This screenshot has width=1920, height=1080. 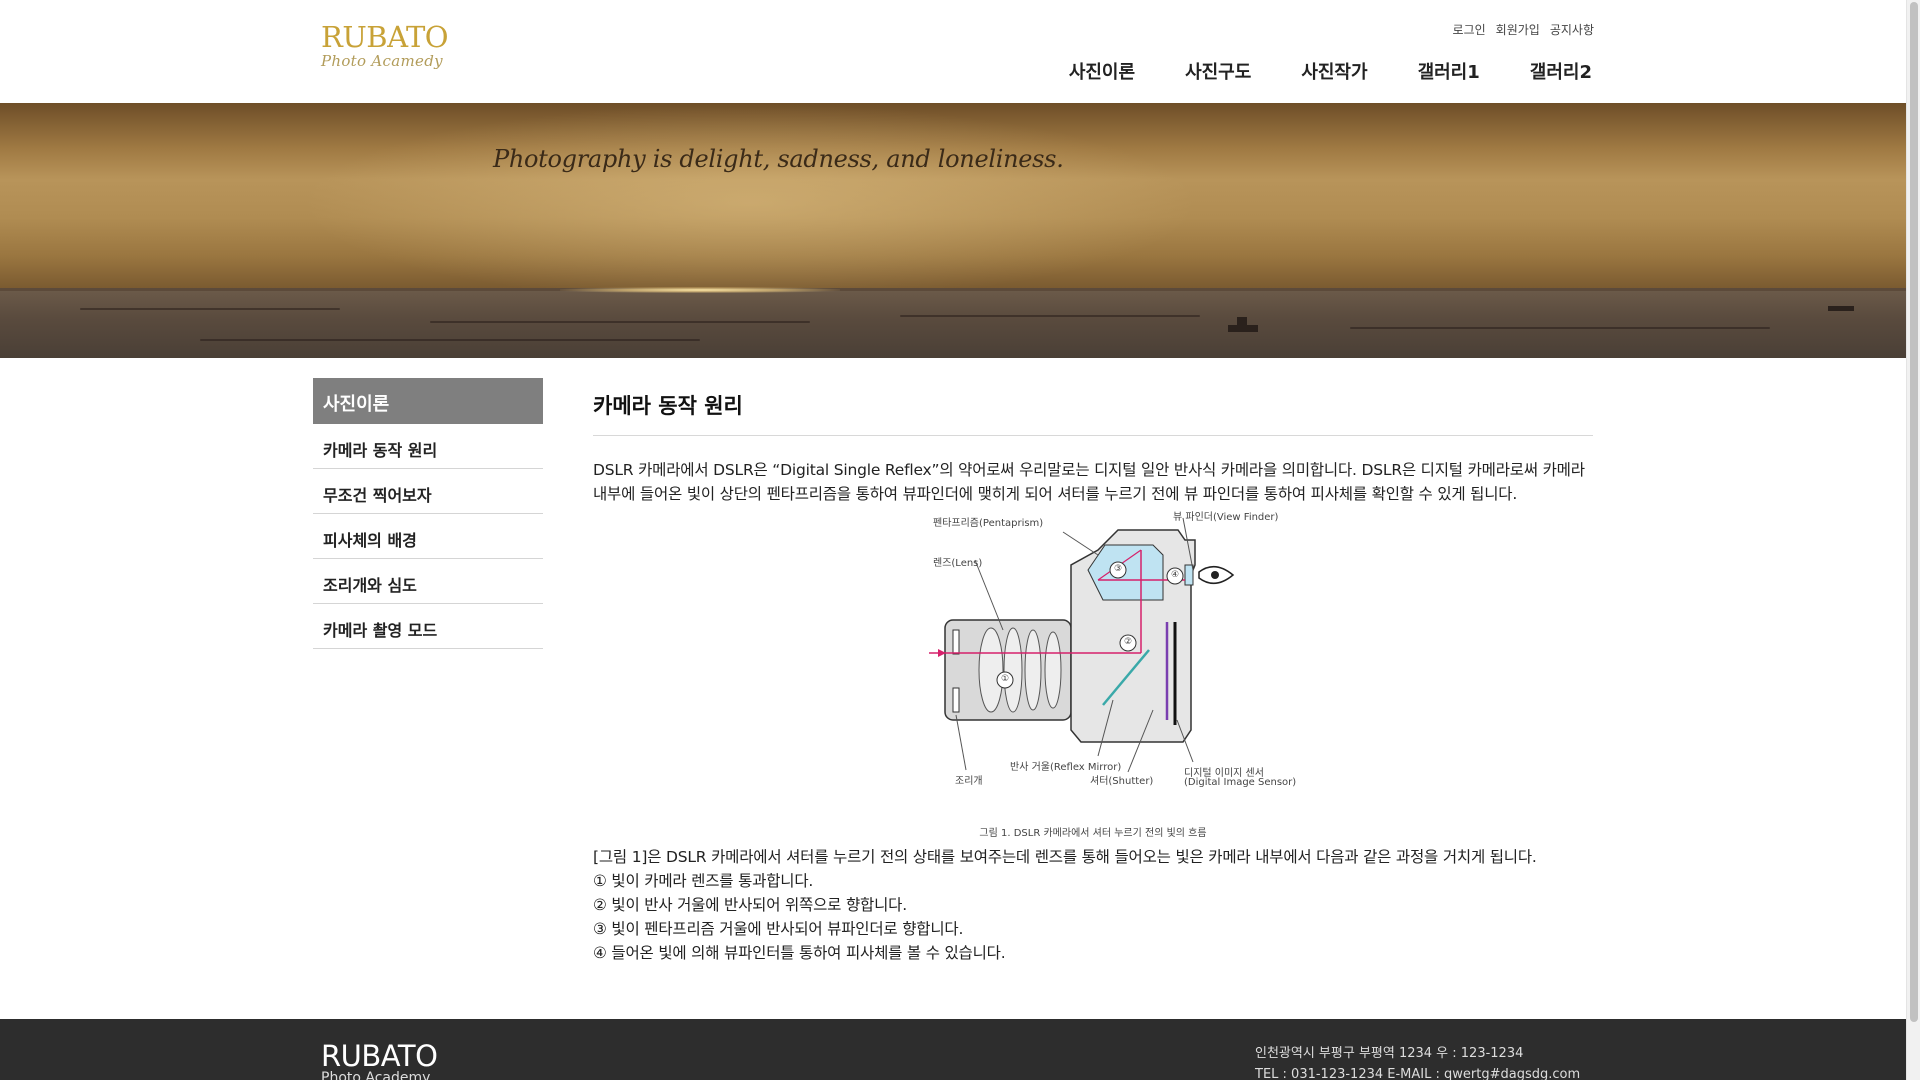 I want to click on label-viewfinder: 뷰 파인더(View Finder), so click(x=1226, y=517).